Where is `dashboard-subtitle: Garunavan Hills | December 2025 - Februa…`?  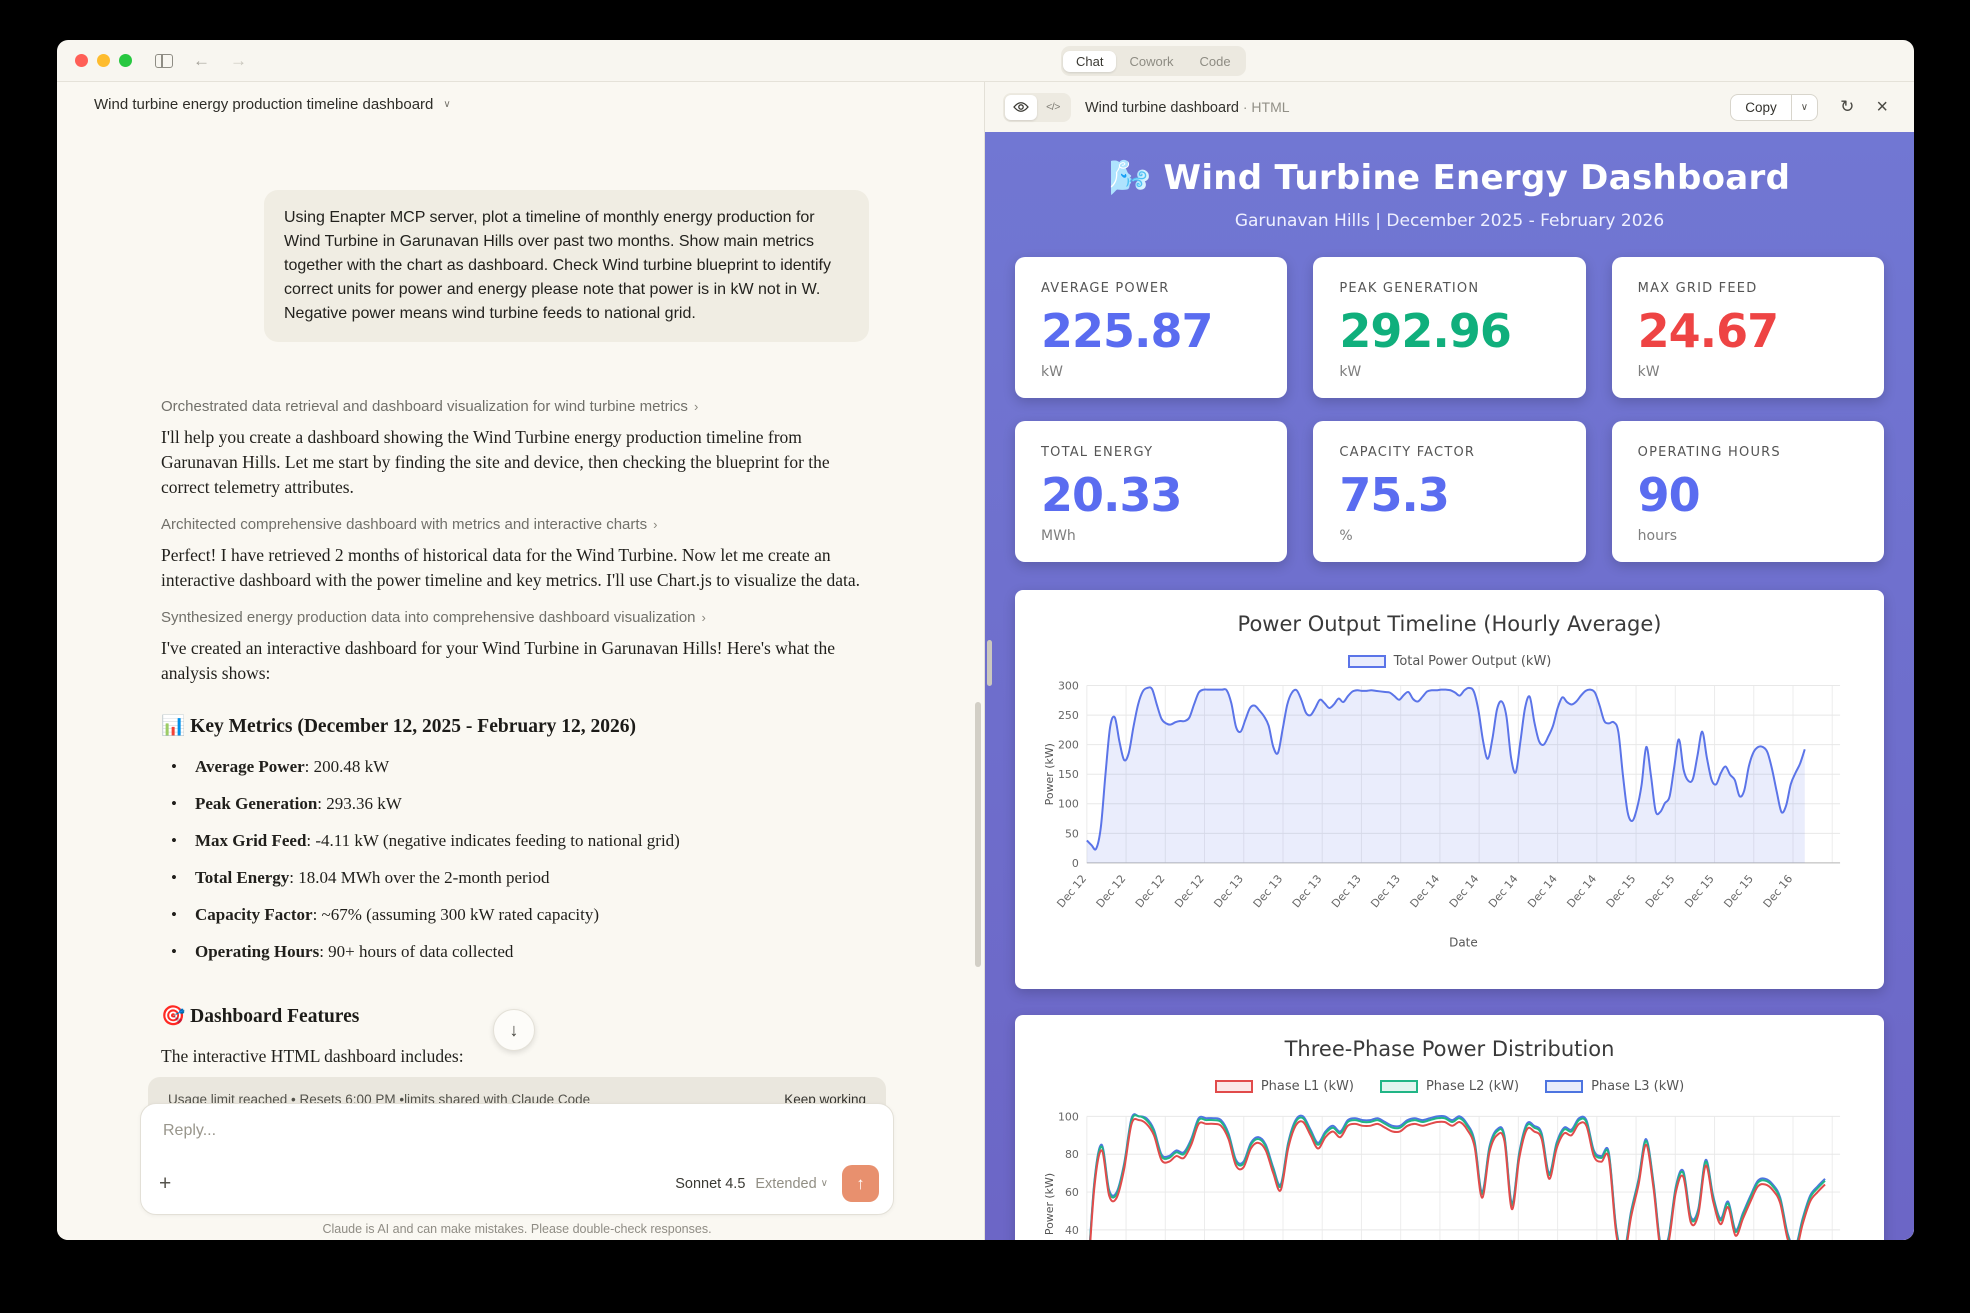
dashboard-subtitle: Garunavan Hills | December 2025 - Februa… is located at coordinates (1449, 221).